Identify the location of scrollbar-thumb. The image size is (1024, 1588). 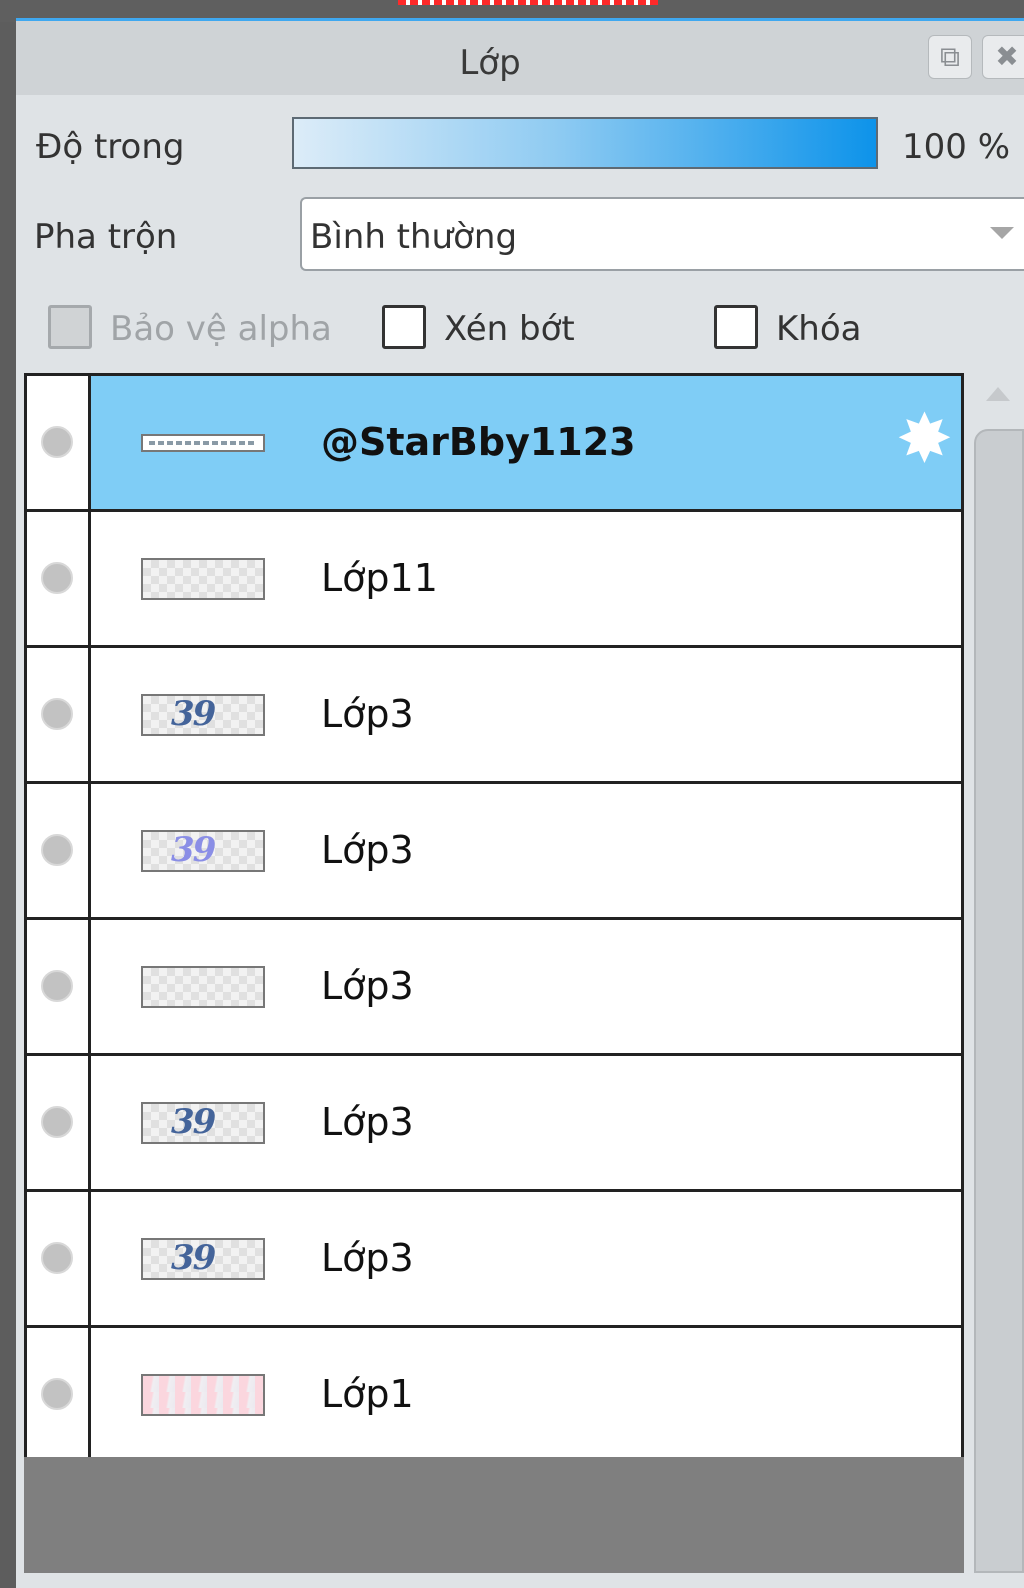
(999, 1001).